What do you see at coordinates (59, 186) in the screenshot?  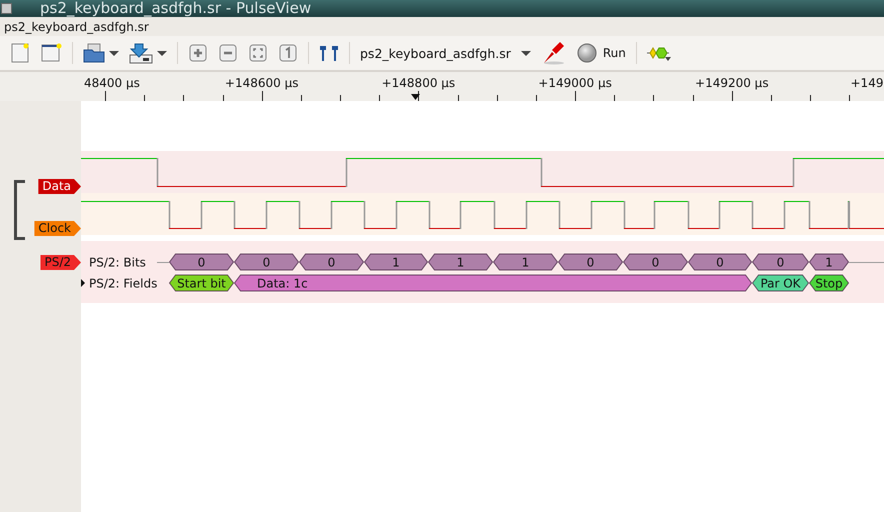 I see `signal-label: Data` at bounding box center [59, 186].